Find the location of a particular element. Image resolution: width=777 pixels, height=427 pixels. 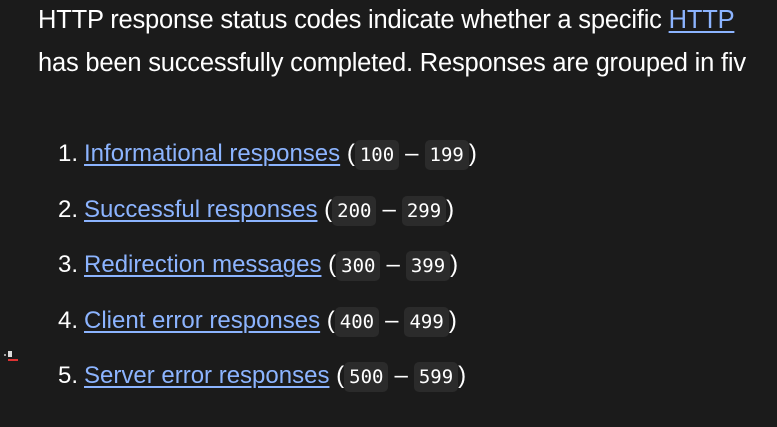

item-number: 5. is located at coordinates (68, 376).